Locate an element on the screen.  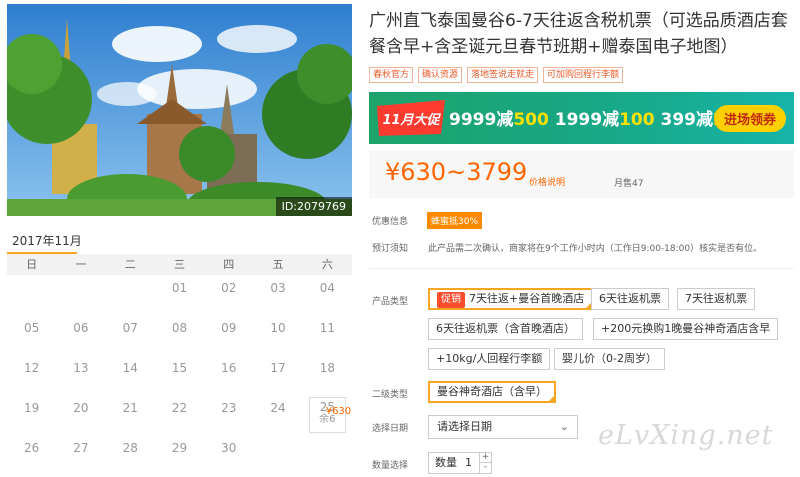
calendar-day: 26 is located at coordinates (31, 455).